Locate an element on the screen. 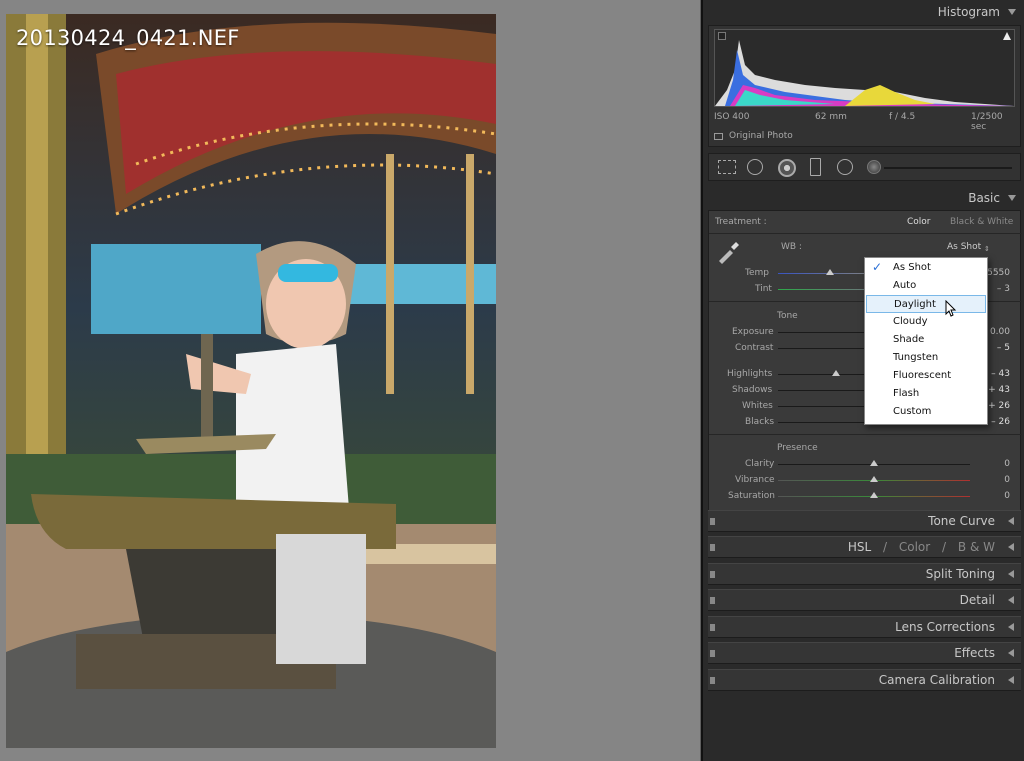 This screenshot has width=1024, height=761. original-photo-label: Original Photo is located at coordinates (761, 136).